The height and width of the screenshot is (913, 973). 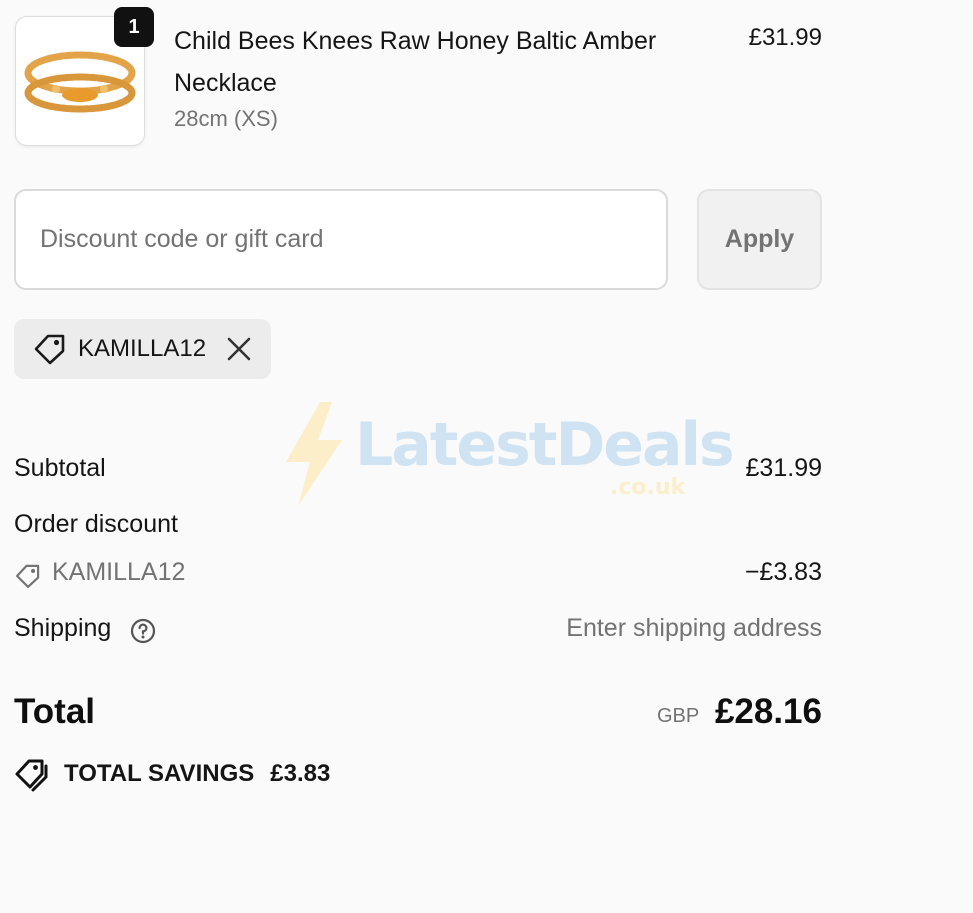 I want to click on product-variant: 28cm (XS), so click(x=226, y=118).